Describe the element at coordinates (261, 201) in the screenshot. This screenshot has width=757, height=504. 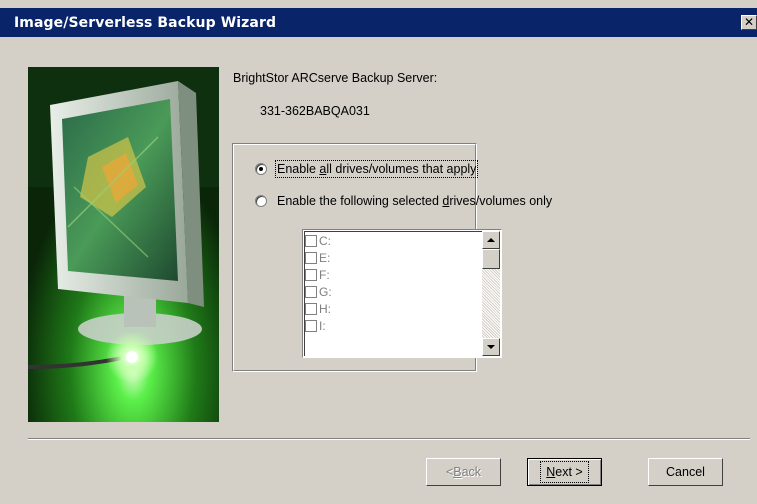
I see `radio-enable-selected-indicator` at that location.